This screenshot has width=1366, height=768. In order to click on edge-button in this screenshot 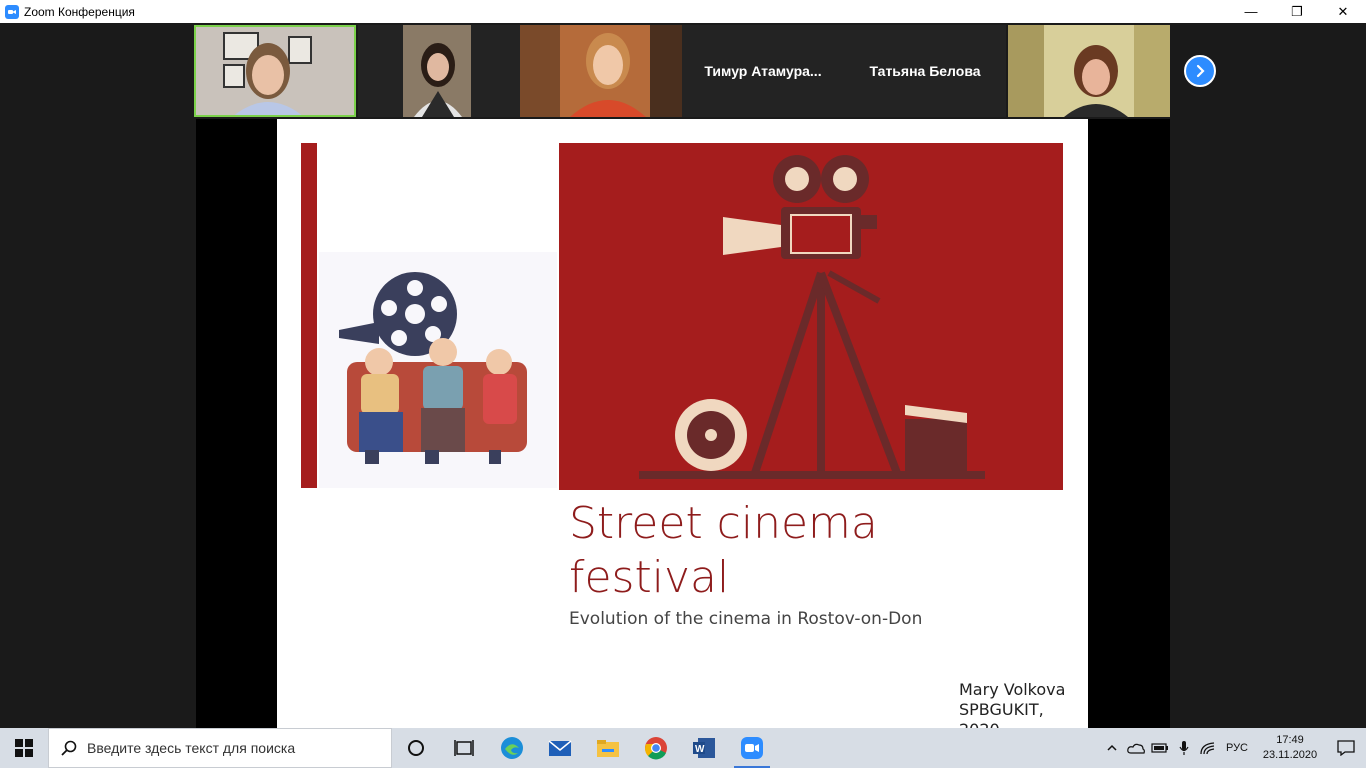, I will do `click(512, 748)`.